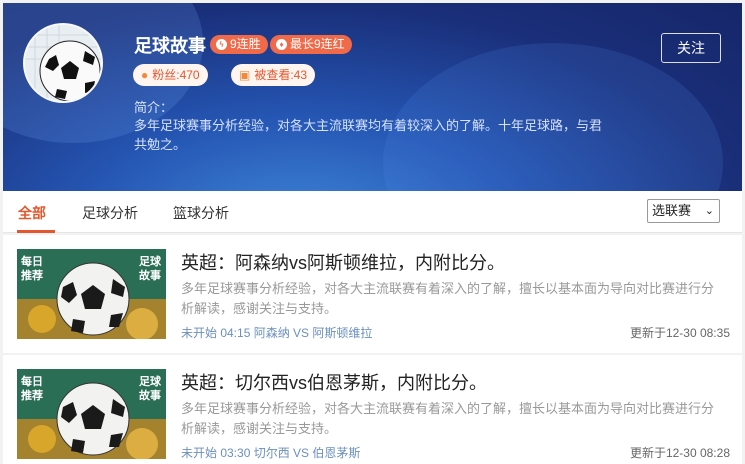  I want to click on intro-text: 多年足球赛事分析经验，对各大主流联赛均有着较深入的了解。十年足球路，与君共勉之。, so click(368, 135).